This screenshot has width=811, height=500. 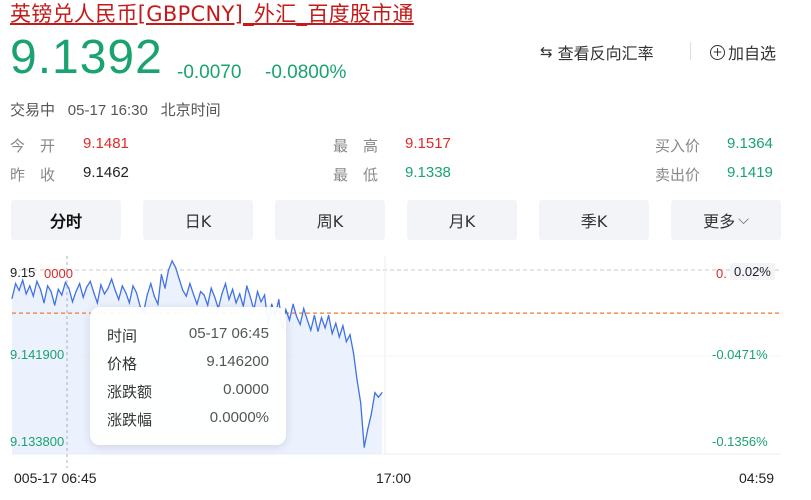 What do you see at coordinates (690, 51) in the screenshot?
I see `header-divider` at bounding box center [690, 51].